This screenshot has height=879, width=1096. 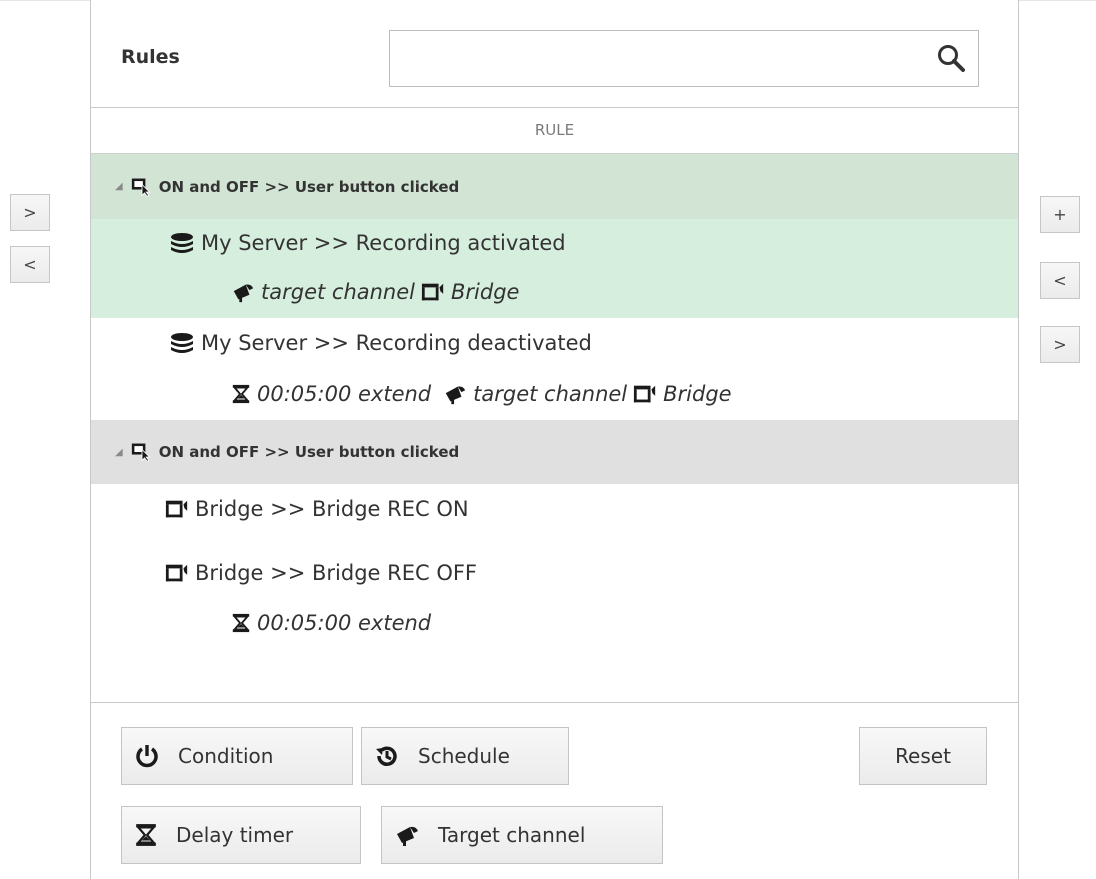 I want to click on rule-action-row: My Server >> Recording deactivated, so click(x=554, y=343).